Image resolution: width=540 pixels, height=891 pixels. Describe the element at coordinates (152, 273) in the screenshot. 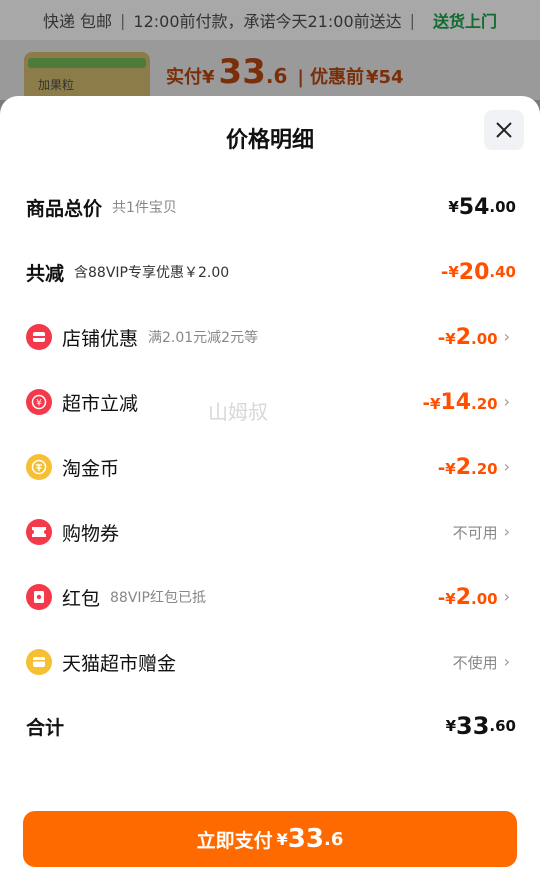

I see `row-sub: 含88VIP专享优惠￥2.00` at that location.